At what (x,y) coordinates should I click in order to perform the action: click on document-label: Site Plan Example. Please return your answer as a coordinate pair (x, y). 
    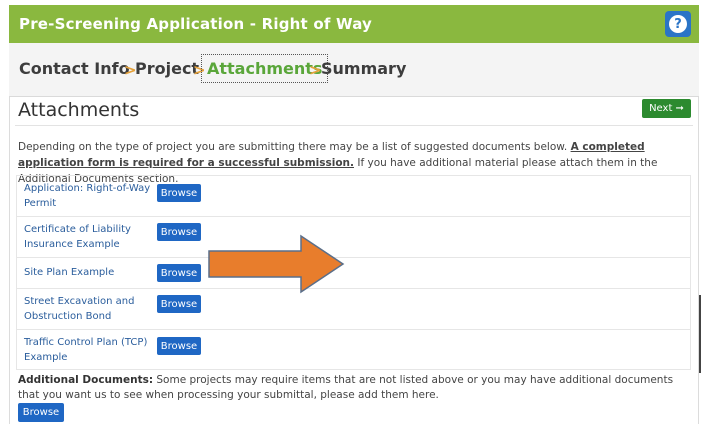
    Looking at the image, I should click on (89, 272).